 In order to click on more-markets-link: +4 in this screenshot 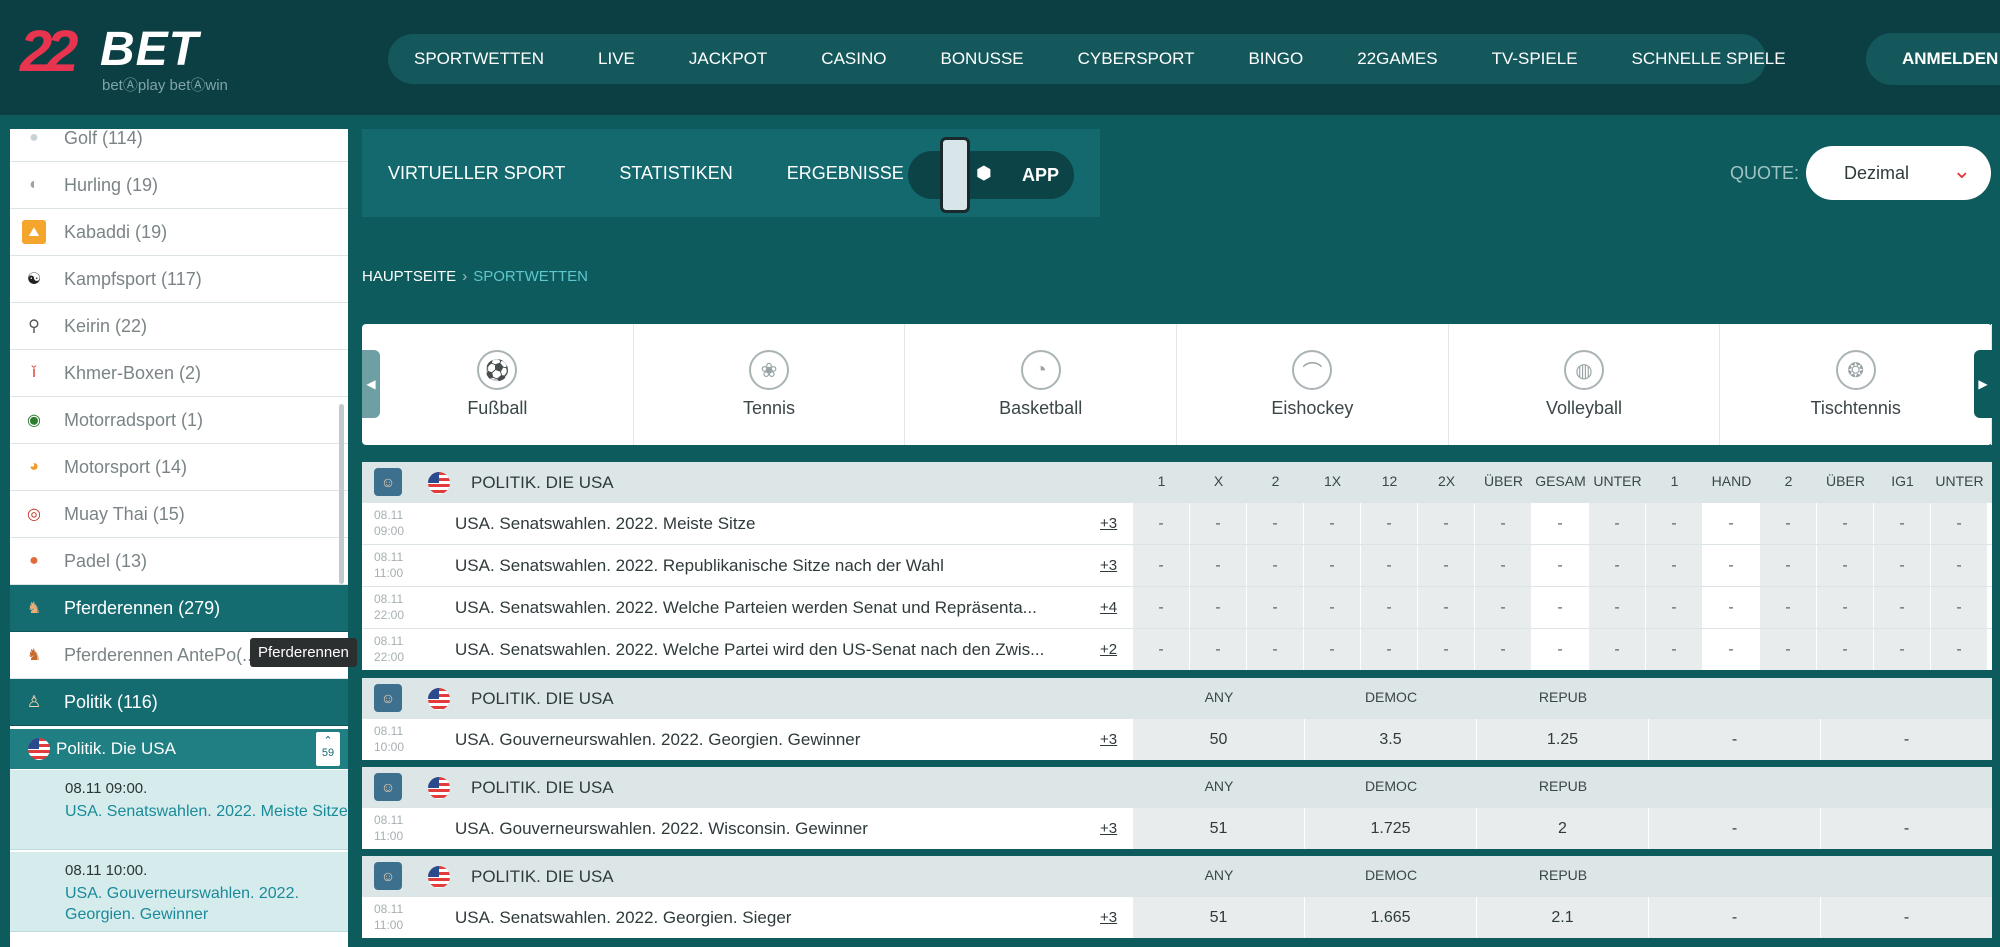, I will do `click(1108, 607)`.